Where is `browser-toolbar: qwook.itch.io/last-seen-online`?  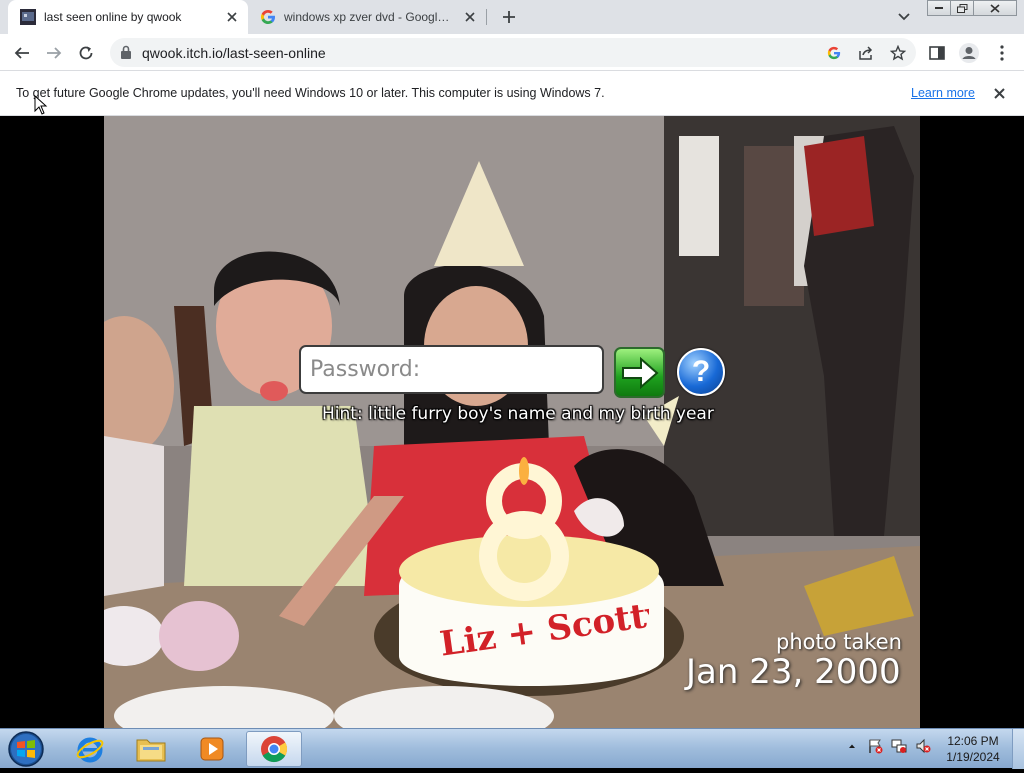
browser-toolbar: qwook.itch.io/last-seen-online is located at coordinates (512, 52).